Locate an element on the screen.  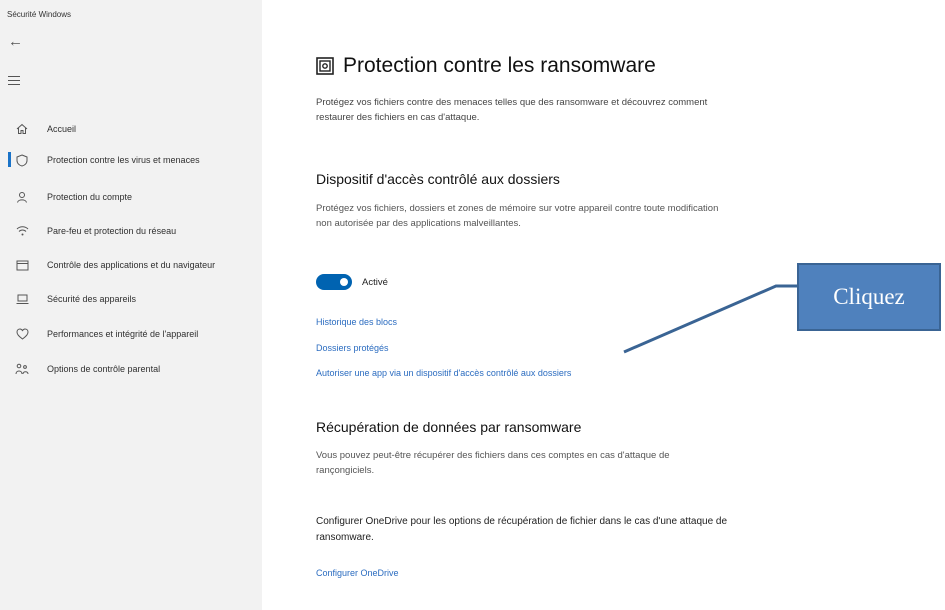
hamburger-menu-icon is located at coordinates (14, 82).